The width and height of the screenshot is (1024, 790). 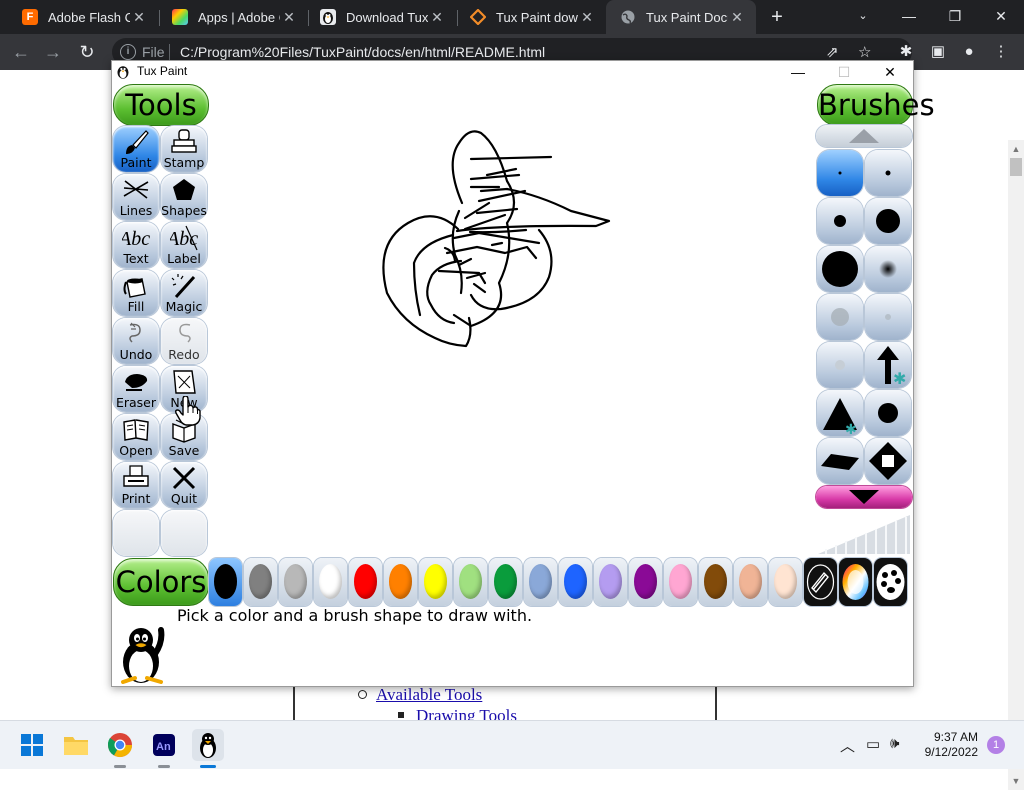 I want to click on windows-start-icon, so click(x=32, y=745).